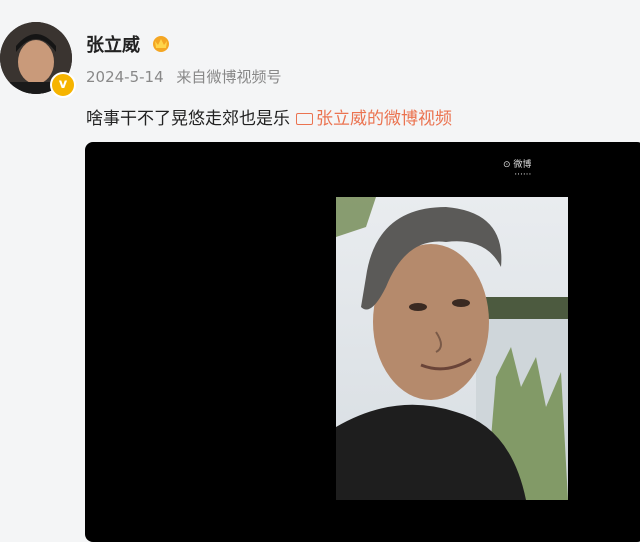 The height and width of the screenshot is (542, 640). What do you see at coordinates (517, 165) in the screenshot?
I see `watermark-top: ⊙ 微博` at bounding box center [517, 165].